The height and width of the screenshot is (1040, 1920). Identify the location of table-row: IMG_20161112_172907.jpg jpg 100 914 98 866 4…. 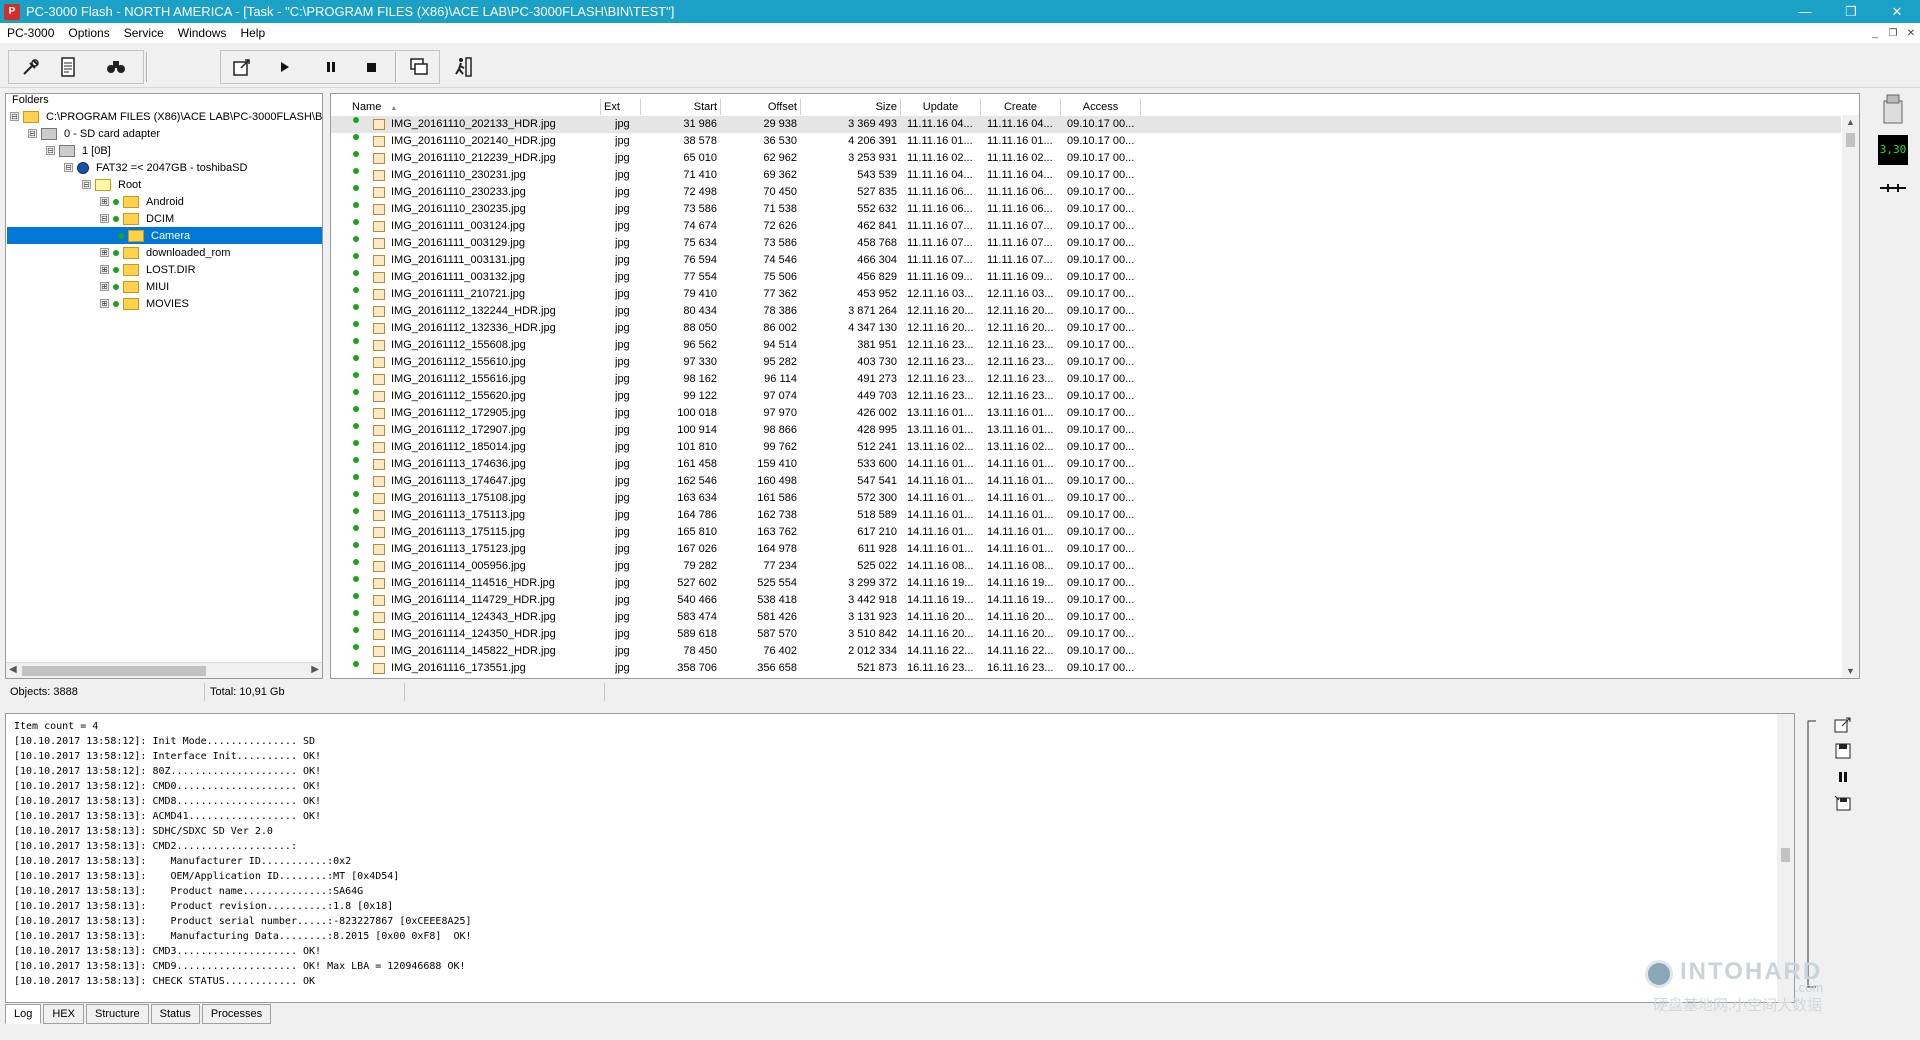
(1086, 430).